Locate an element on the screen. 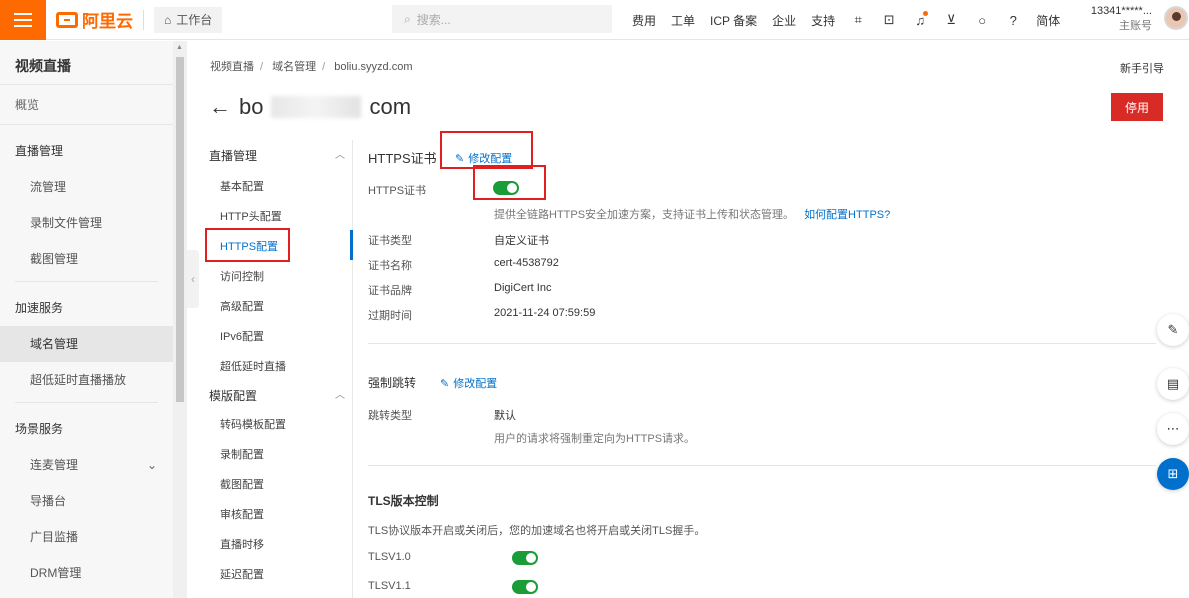 The image size is (1189, 598). terminal-icon: ⊡ is located at coordinates (889, 20).